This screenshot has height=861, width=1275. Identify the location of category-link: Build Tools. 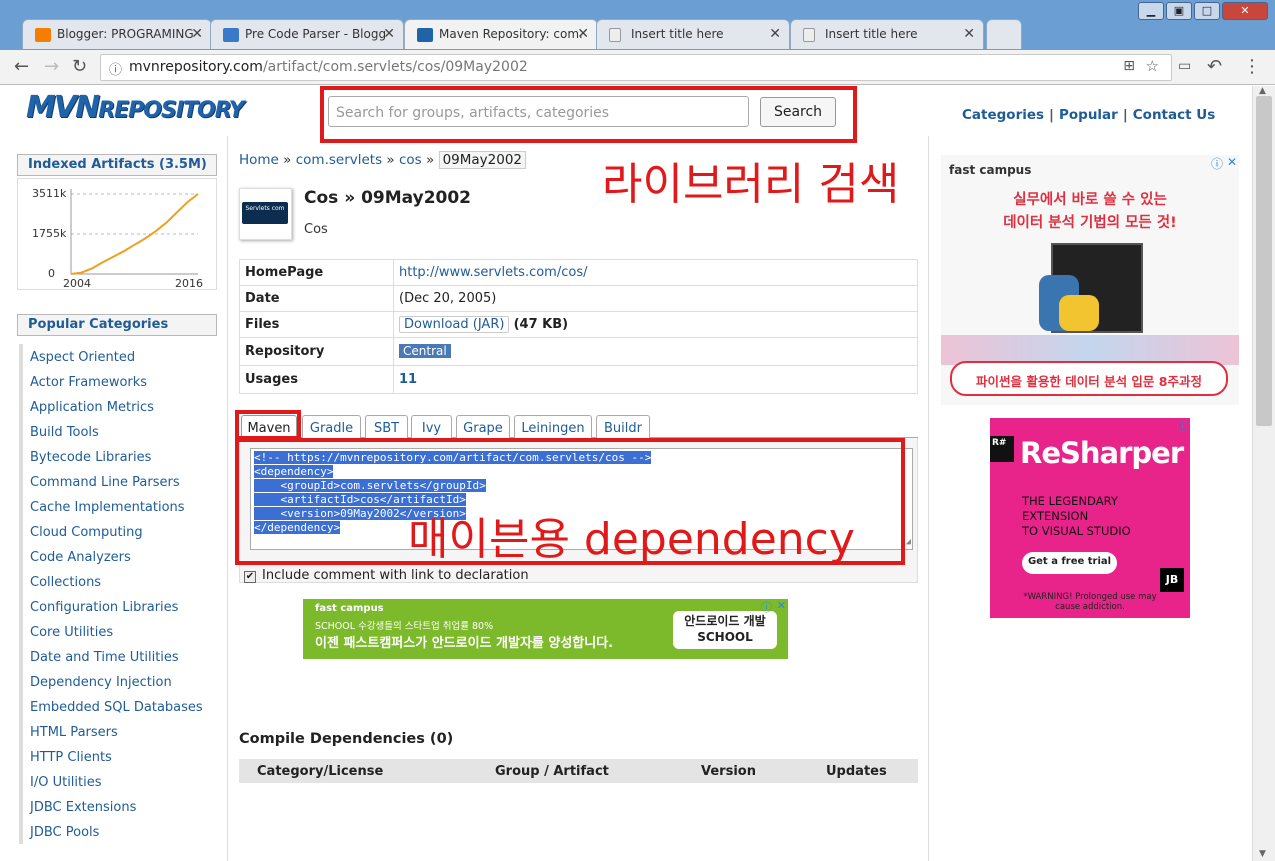
(121, 431).